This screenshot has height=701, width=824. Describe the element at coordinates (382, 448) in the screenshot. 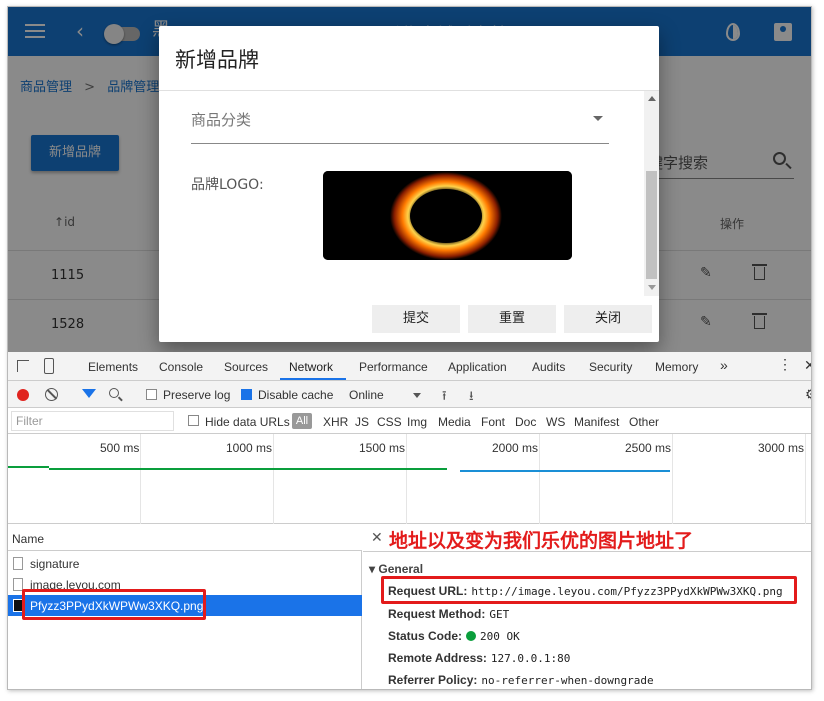

I see `timeline-tick-label: 1500 ms` at that location.